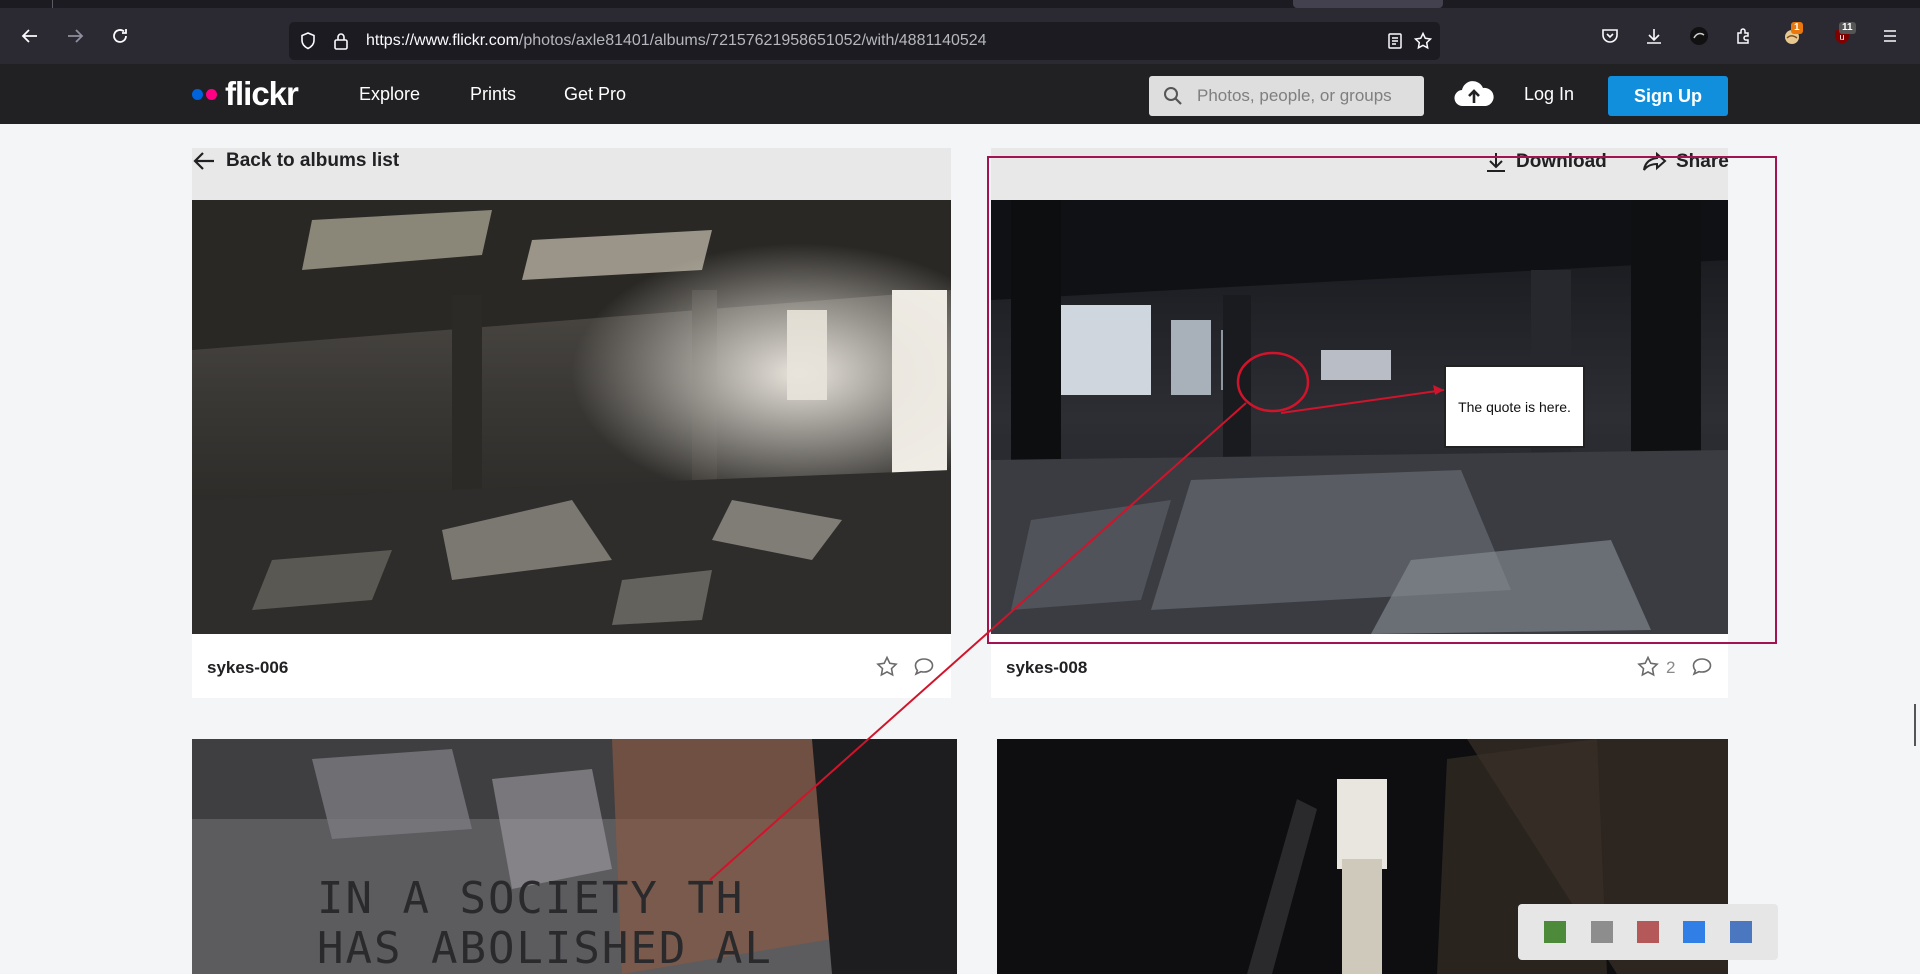 The image size is (1920, 974). What do you see at coordinates (313, 160) in the screenshot?
I see `back-label: Back to albums list` at bounding box center [313, 160].